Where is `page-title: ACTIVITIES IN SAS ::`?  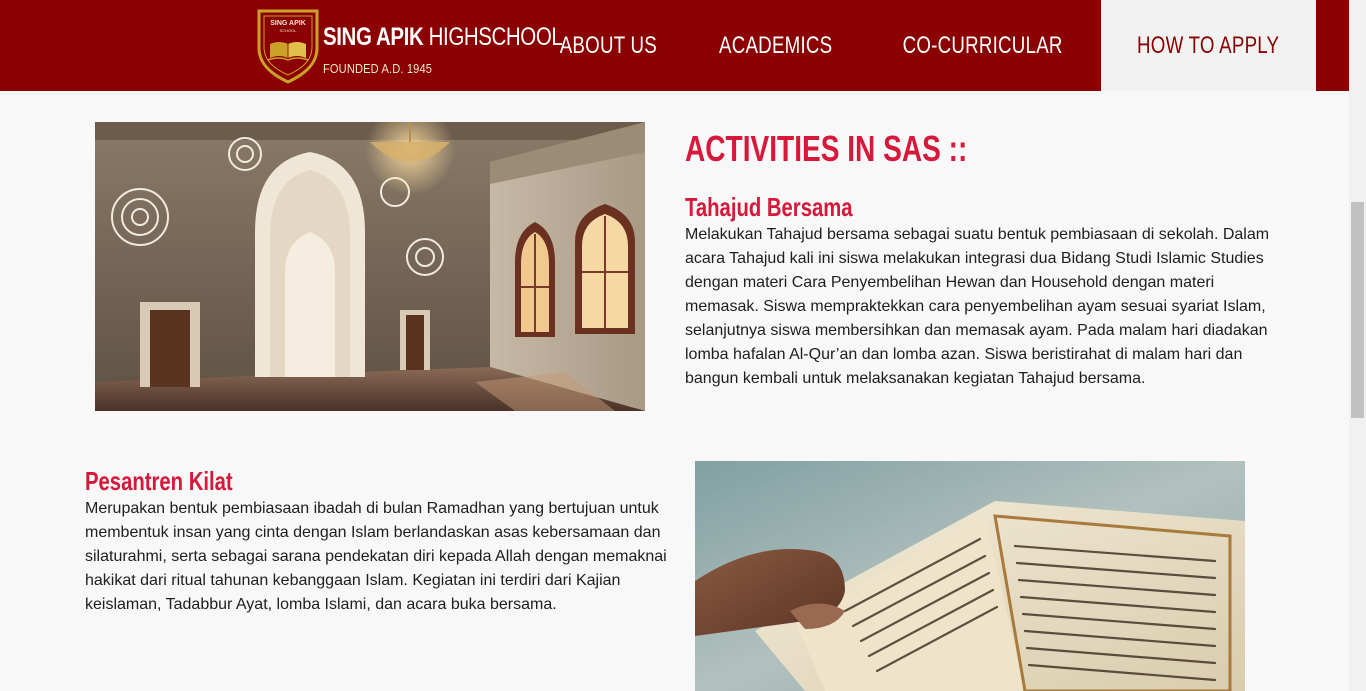
page-title: ACTIVITIES IN SAS :: is located at coordinates (826, 148).